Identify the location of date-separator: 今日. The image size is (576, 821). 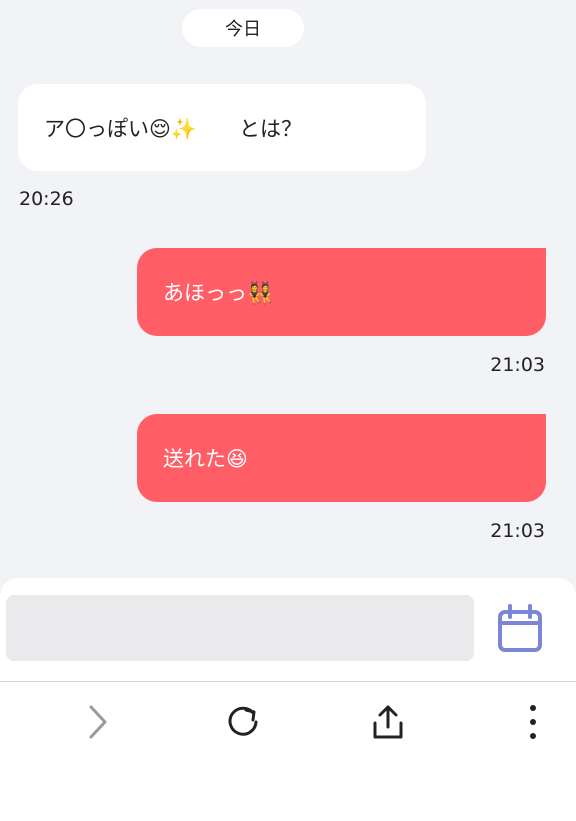
(243, 28).